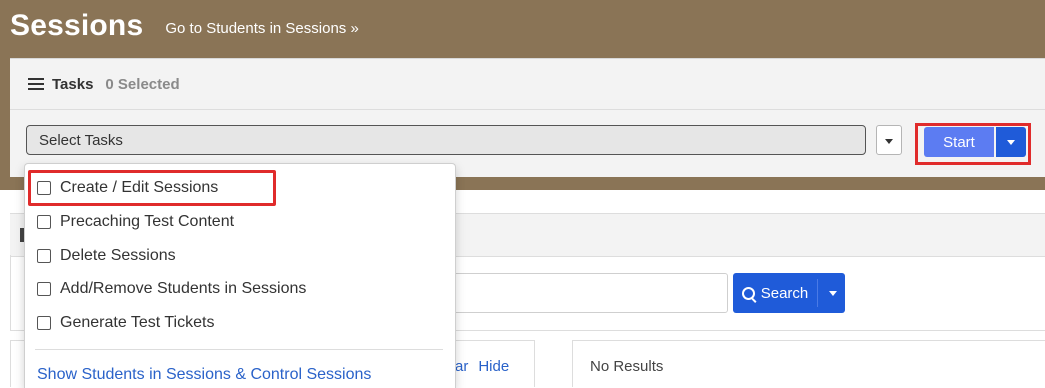  What do you see at coordinates (183, 288) in the screenshot?
I see `option-label: Add/Remove Students in Sessions` at bounding box center [183, 288].